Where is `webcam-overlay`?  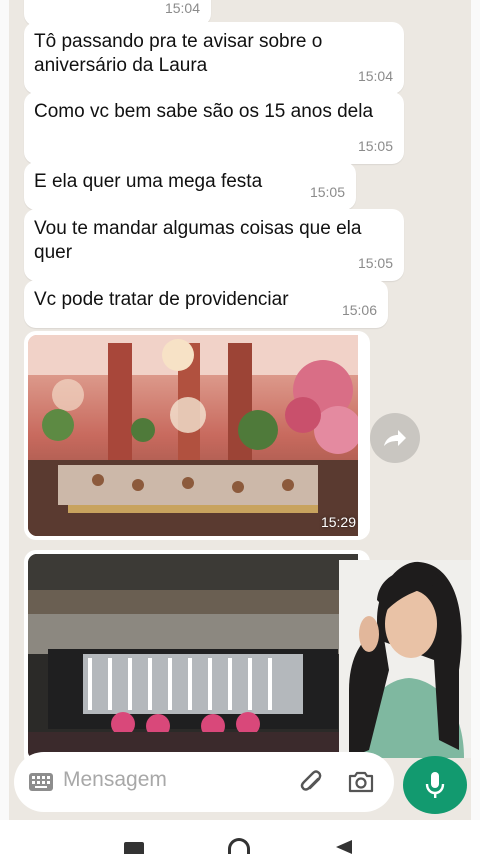
webcam-overlay is located at coordinates (405, 659).